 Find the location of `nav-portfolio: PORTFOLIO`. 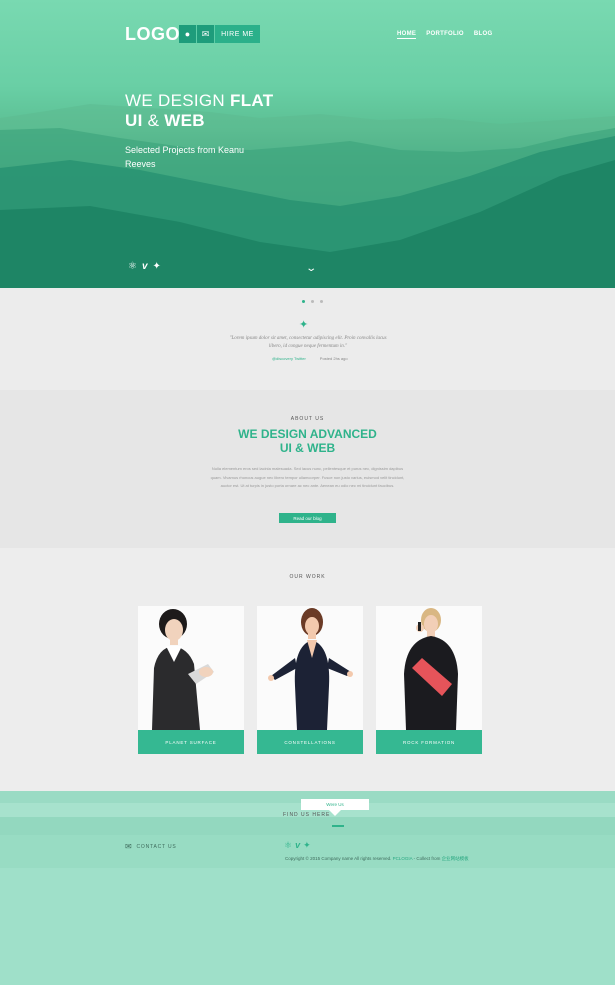

nav-portfolio: PORTFOLIO is located at coordinates (445, 35).